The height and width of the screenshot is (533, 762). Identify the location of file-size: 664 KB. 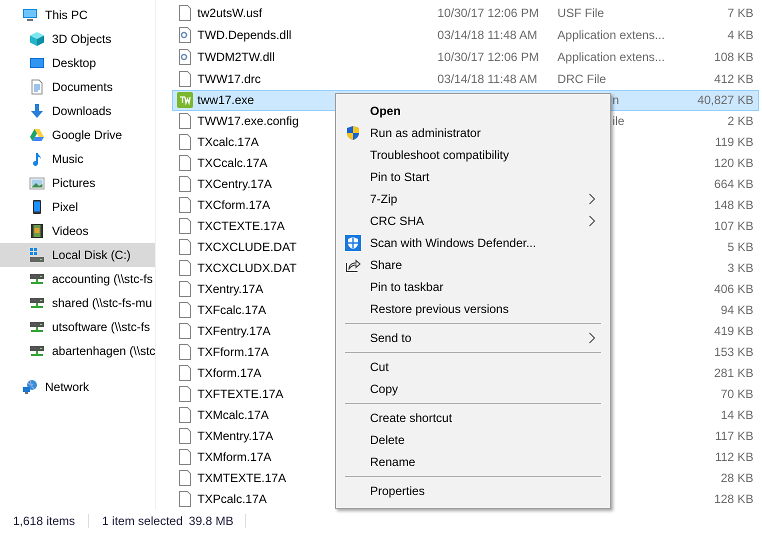
(734, 185).